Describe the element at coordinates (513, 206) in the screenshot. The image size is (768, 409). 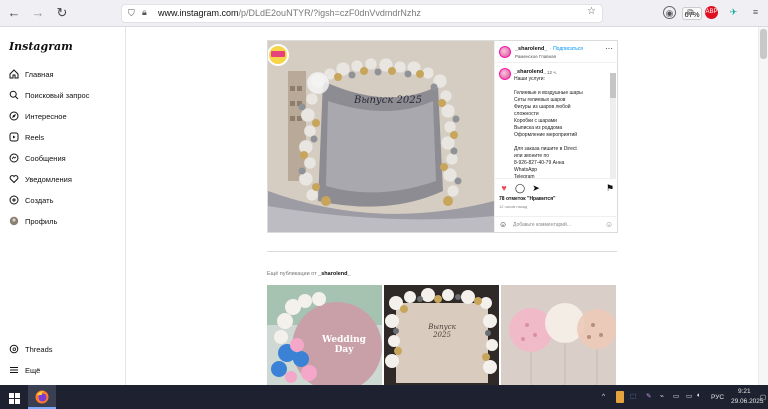
I see `post-time: 12 часов назад` at that location.